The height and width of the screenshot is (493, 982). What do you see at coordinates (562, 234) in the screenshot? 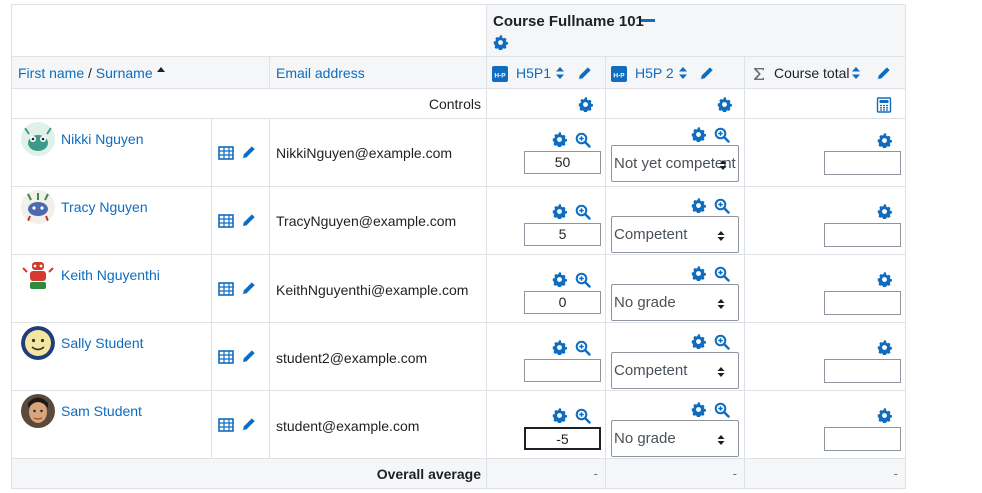
I see `h5p1-grade-input: 5` at bounding box center [562, 234].